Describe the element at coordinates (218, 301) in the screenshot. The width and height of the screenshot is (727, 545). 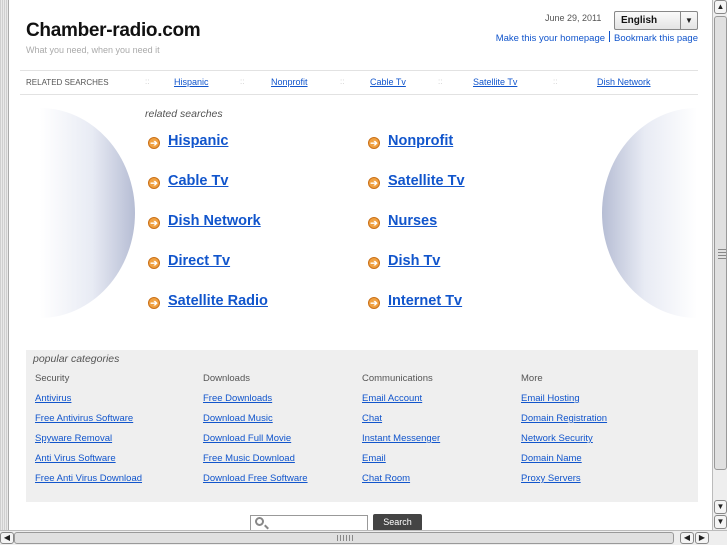
I see `keyword-link: Satellite Radio` at that location.